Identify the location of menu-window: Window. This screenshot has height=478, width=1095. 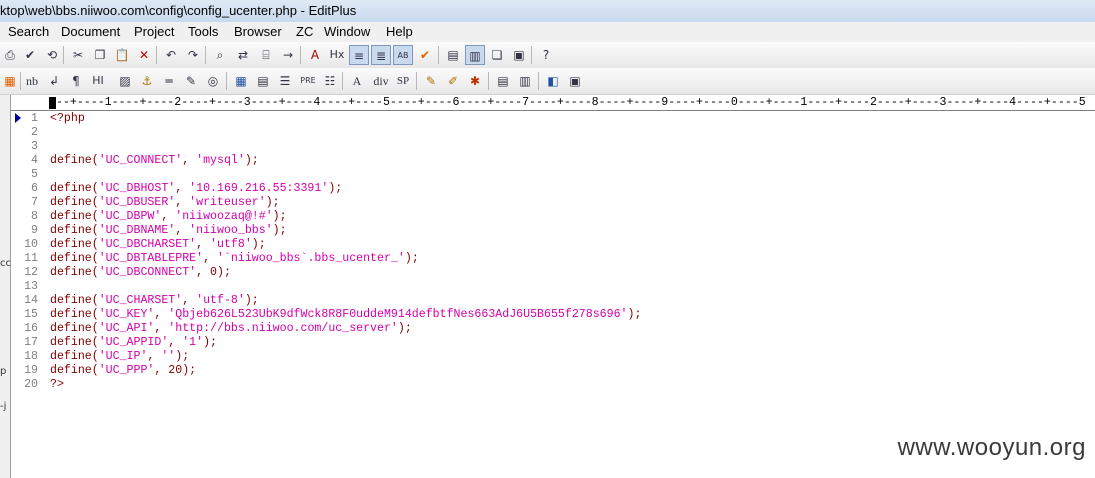
(347, 32).